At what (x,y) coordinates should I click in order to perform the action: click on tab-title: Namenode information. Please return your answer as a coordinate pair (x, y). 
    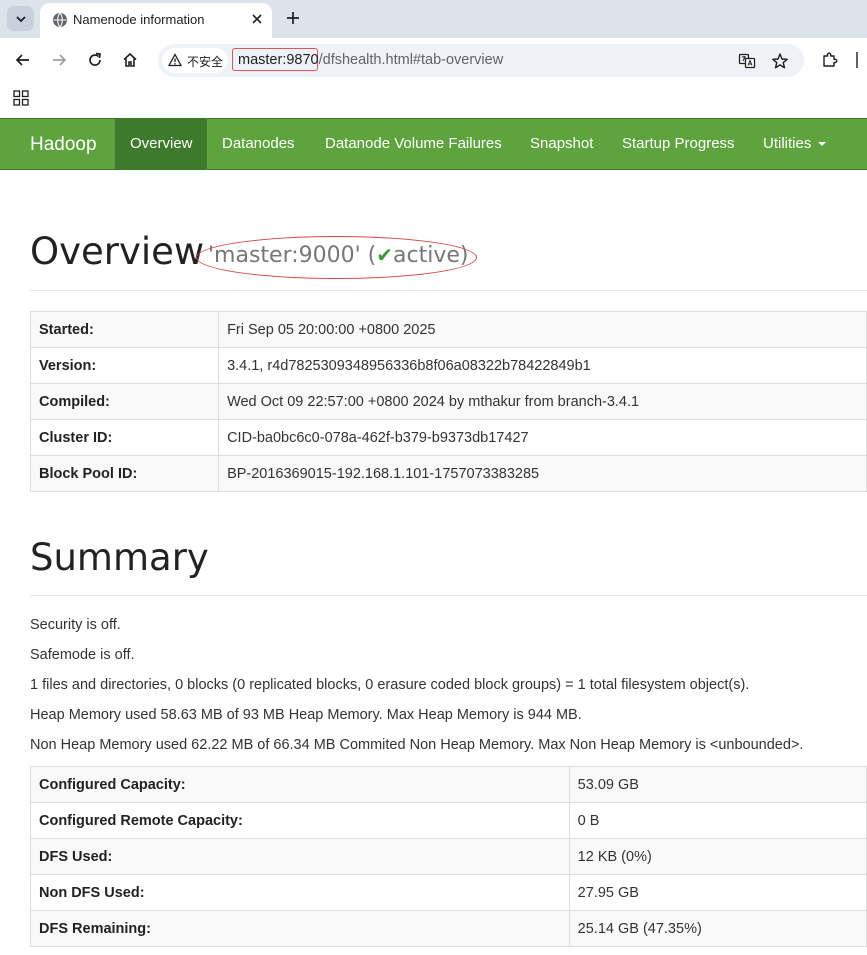
    Looking at the image, I should click on (139, 19).